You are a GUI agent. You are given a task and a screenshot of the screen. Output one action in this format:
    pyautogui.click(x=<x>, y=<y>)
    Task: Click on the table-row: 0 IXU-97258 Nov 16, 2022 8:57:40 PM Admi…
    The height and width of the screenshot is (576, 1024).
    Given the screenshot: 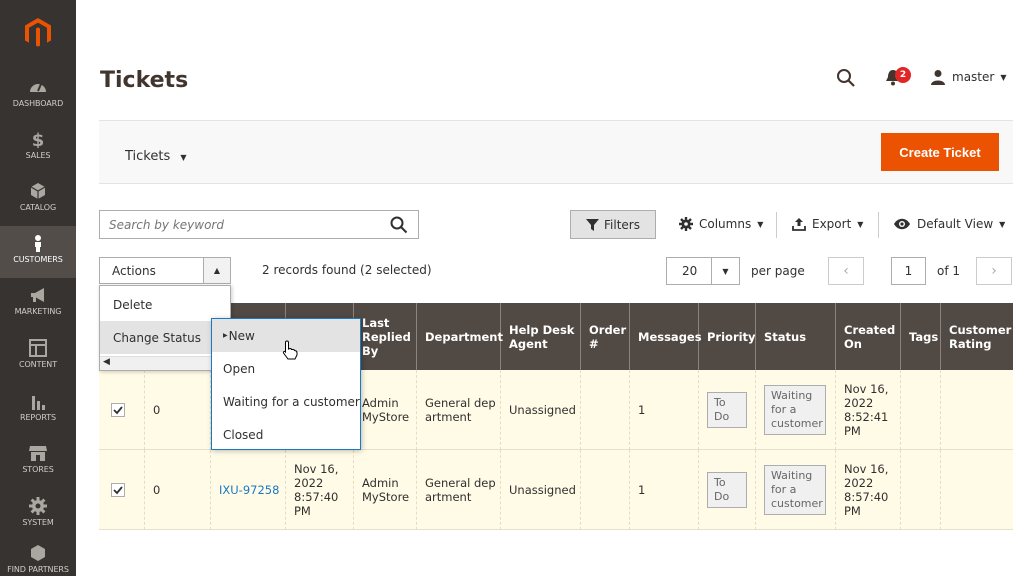 What is the action you would take?
    pyautogui.click(x=556, y=490)
    